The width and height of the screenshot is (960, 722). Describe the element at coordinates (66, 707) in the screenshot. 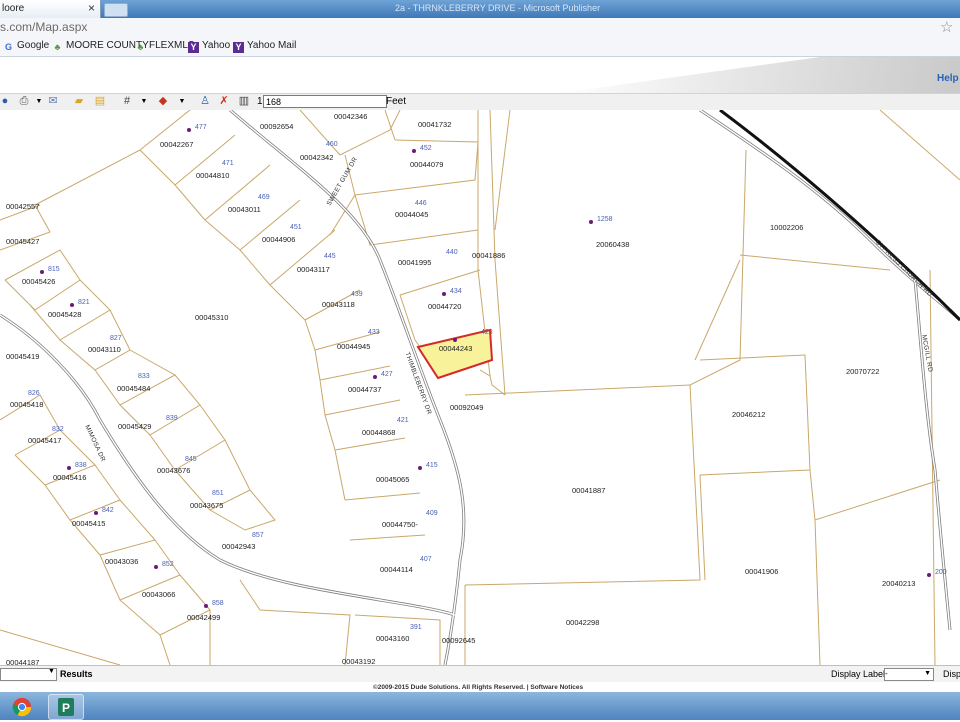

I see `publisher-taskbar-button: P` at that location.